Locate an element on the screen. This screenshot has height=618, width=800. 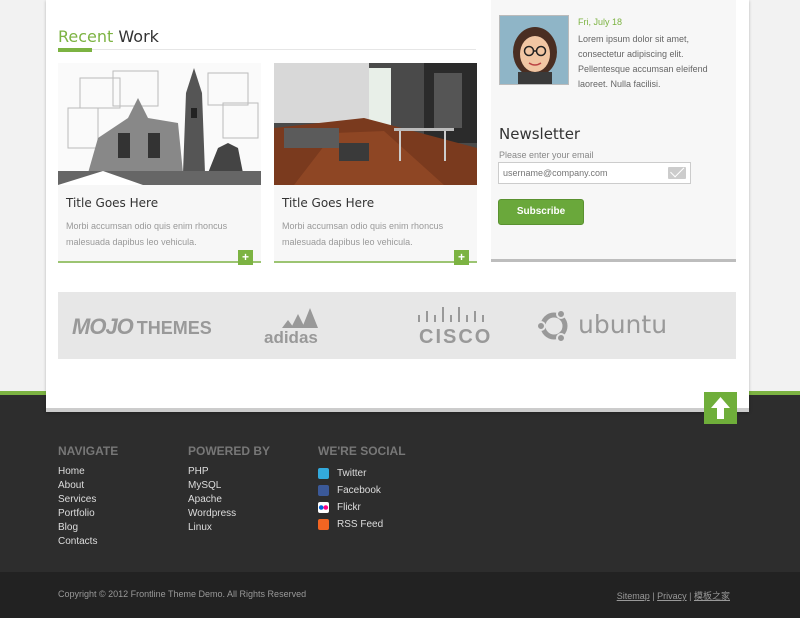
mail-icon is located at coordinates (677, 173).